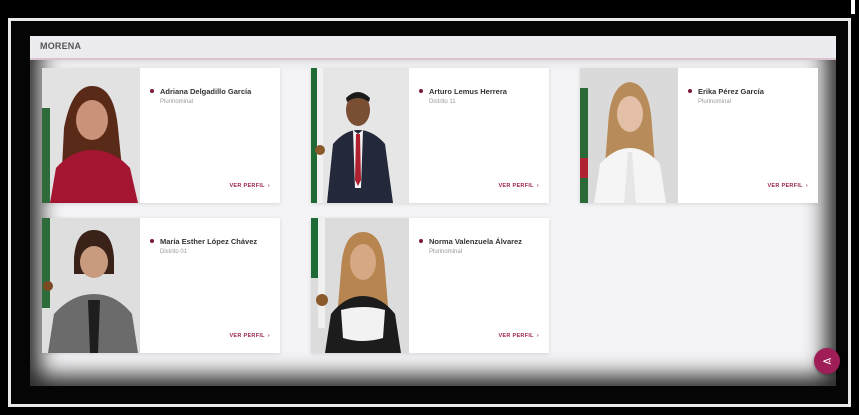 Image resolution: width=859 pixels, height=415 pixels. Describe the element at coordinates (206, 91) in the screenshot. I see `deputy-name: Adriana Delgadillo García` at that location.